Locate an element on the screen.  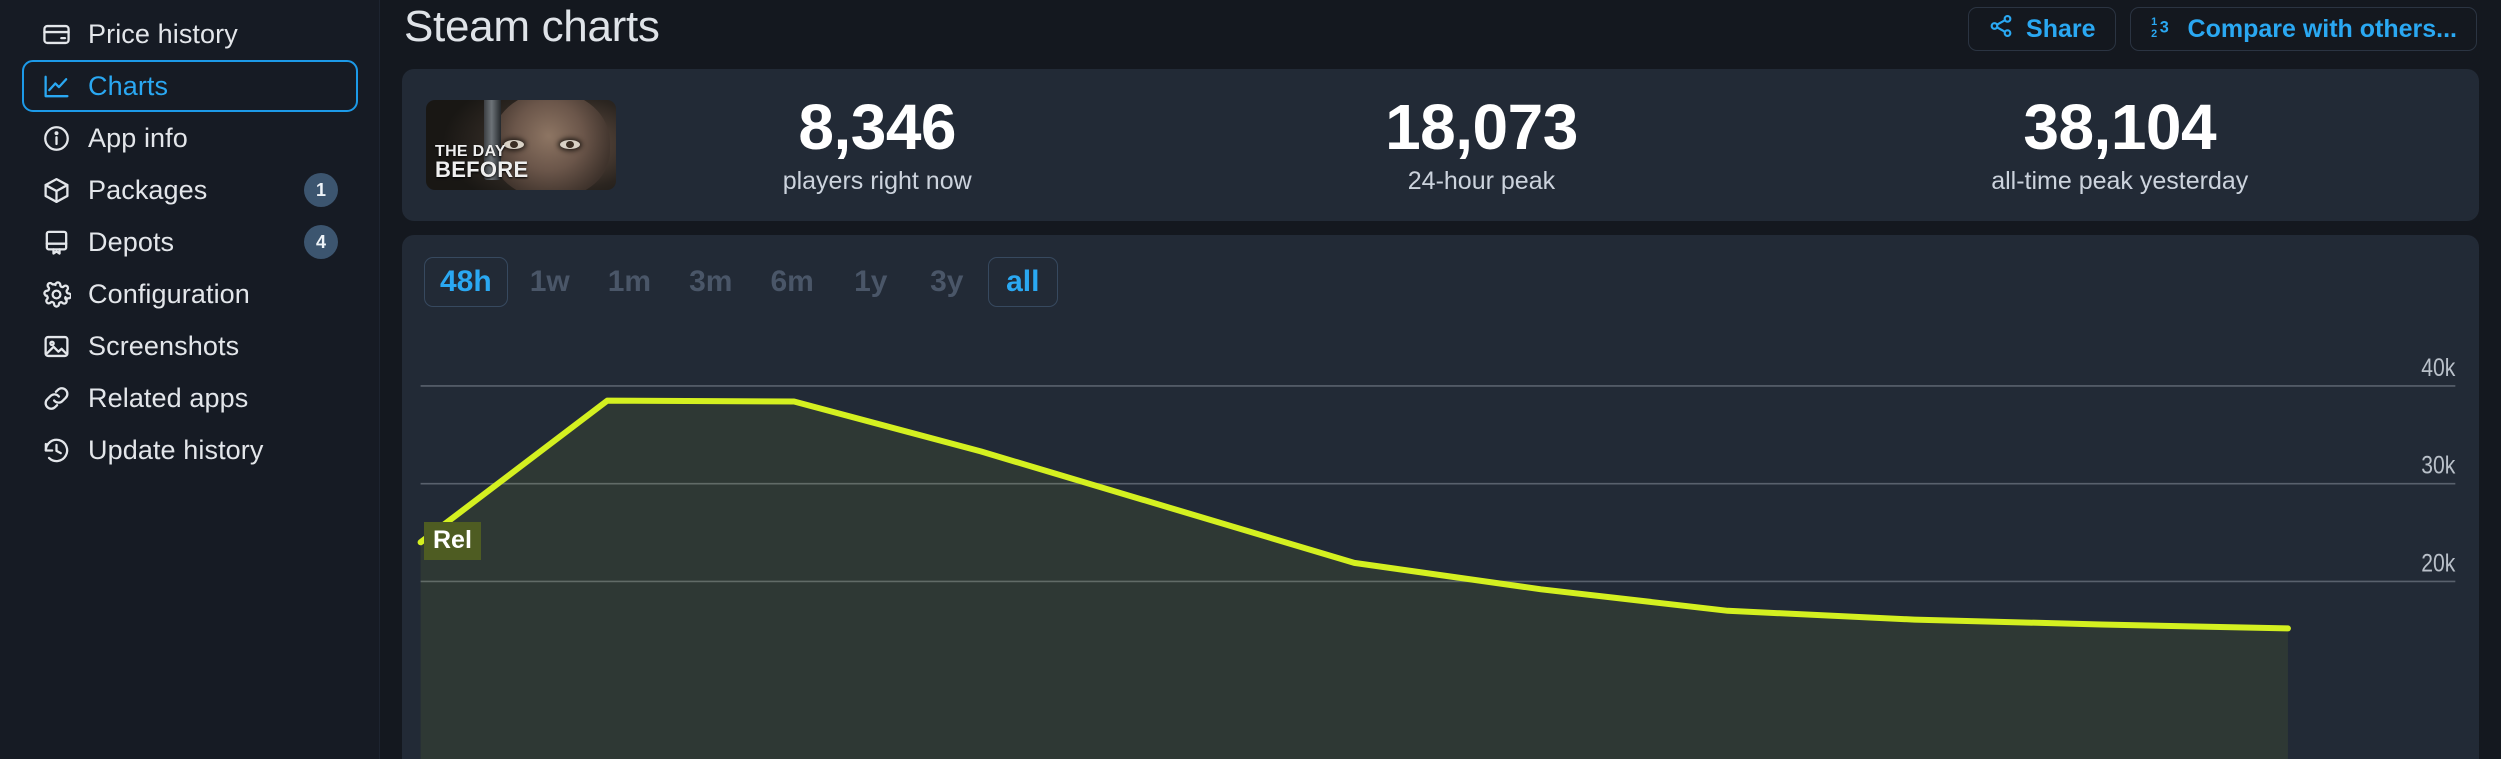
range-button-6m: 6m is located at coordinates (791, 282).